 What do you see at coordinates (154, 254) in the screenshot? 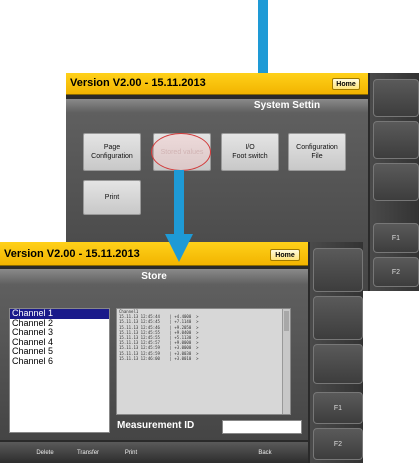
I see `bottom-title-bar: Version V2.00 - 15.11.2013 Home` at bounding box center [154, 254].